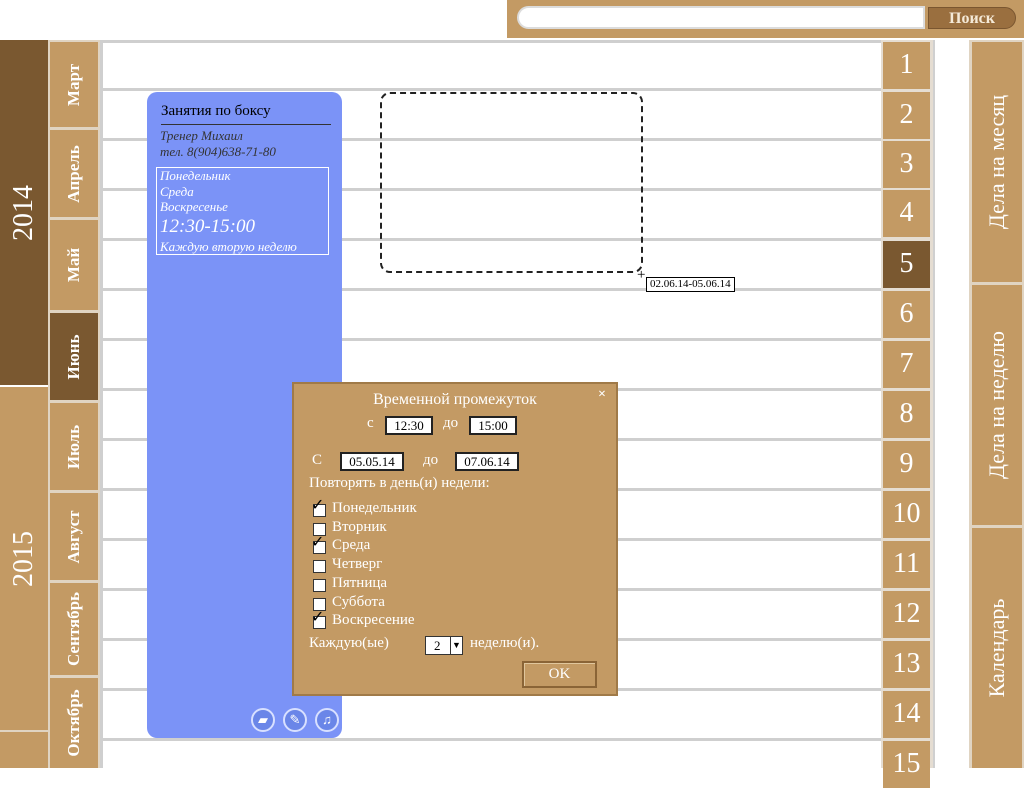 The height and width of the screenshot is (788, 1024). Describe the element at coordinates (906, 764) in the screenshot. I see `day-number-15: 15` at that location.